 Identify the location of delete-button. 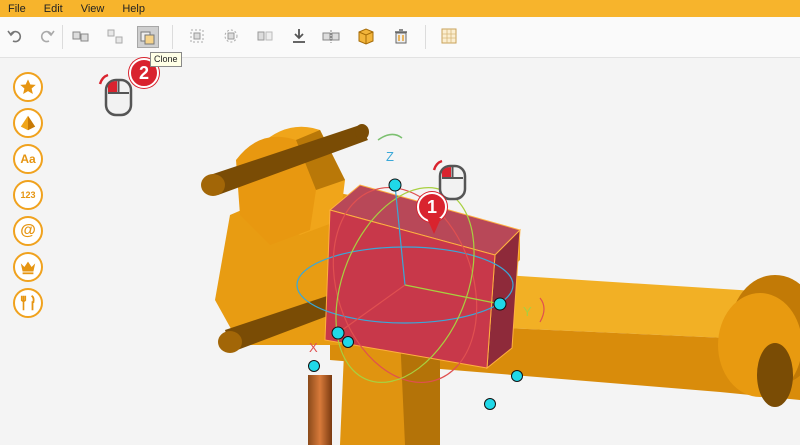
(401, 36).